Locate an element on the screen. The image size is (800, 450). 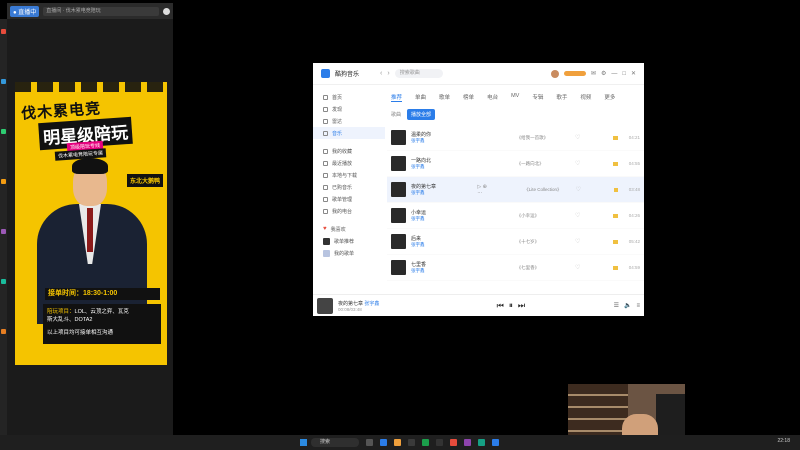
address-bar: 直播间 · 伐木累电竞陪玩 is located at coordinates (101, 11).